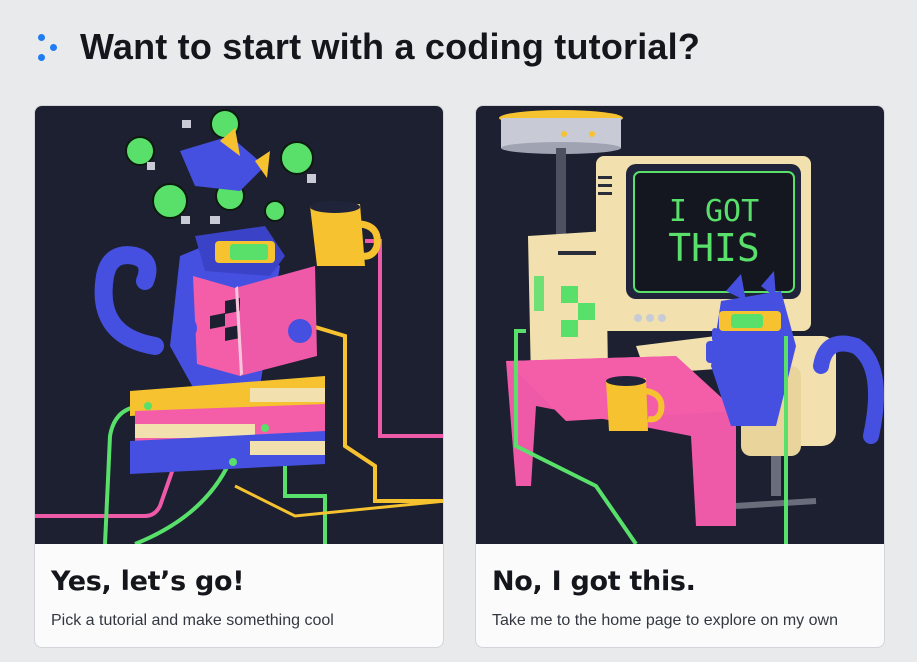 The width and height of the screenshot is (917, 662). I want to click on card-description: Pick a tutorial and make something cool, so click(192, 620).